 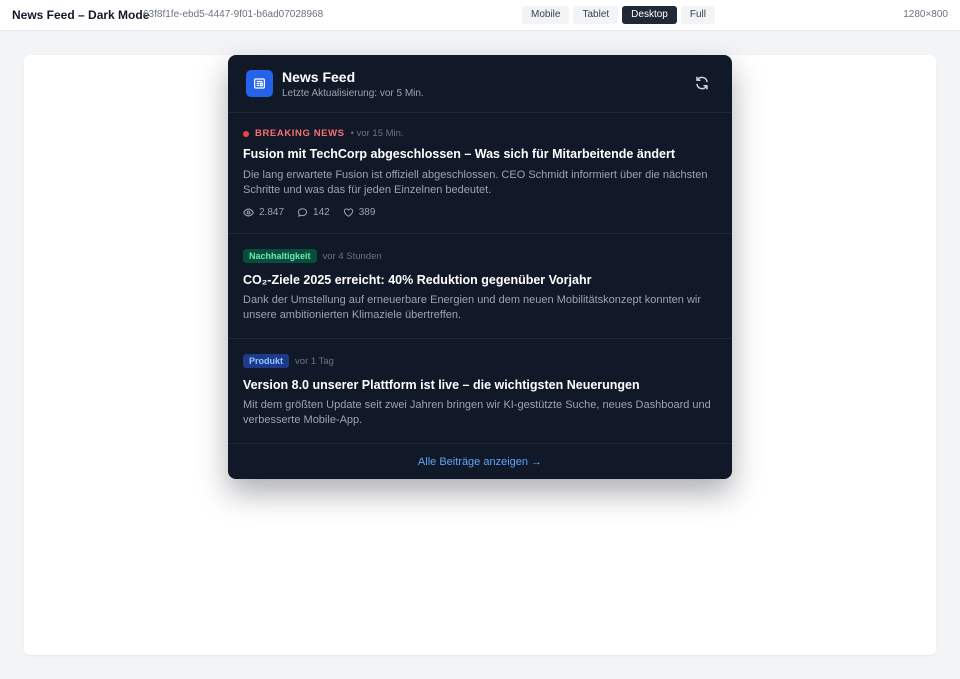 I want to click on news-stats: 2.847 142 389, so click(x=309, y=212).